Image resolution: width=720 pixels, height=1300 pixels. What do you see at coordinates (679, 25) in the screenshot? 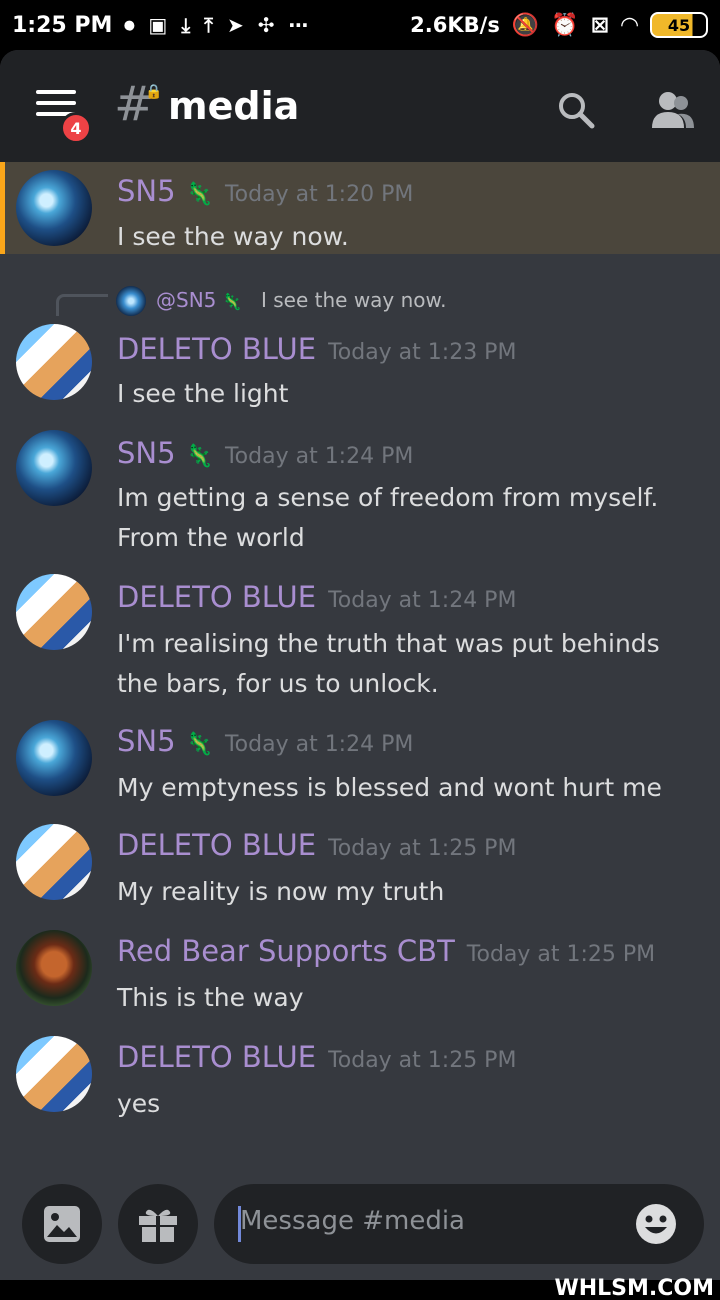
I see `battery-icon: 45` at bounding box center [679, 25].